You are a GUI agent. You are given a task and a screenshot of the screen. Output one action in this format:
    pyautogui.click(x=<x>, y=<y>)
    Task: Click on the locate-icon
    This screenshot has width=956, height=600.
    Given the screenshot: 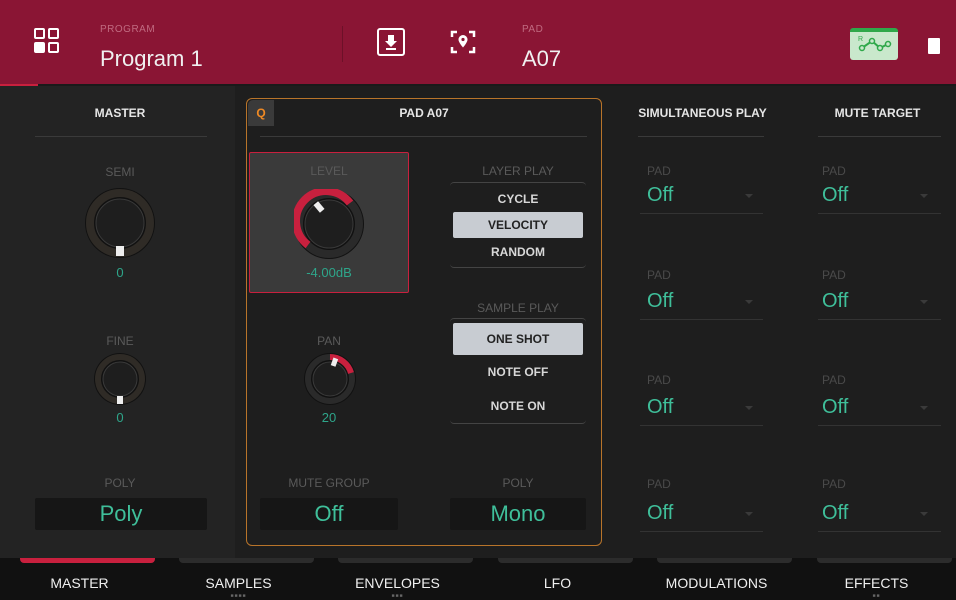 What is the action you would take?
    pyautogui.click(x=463, y=42)
    